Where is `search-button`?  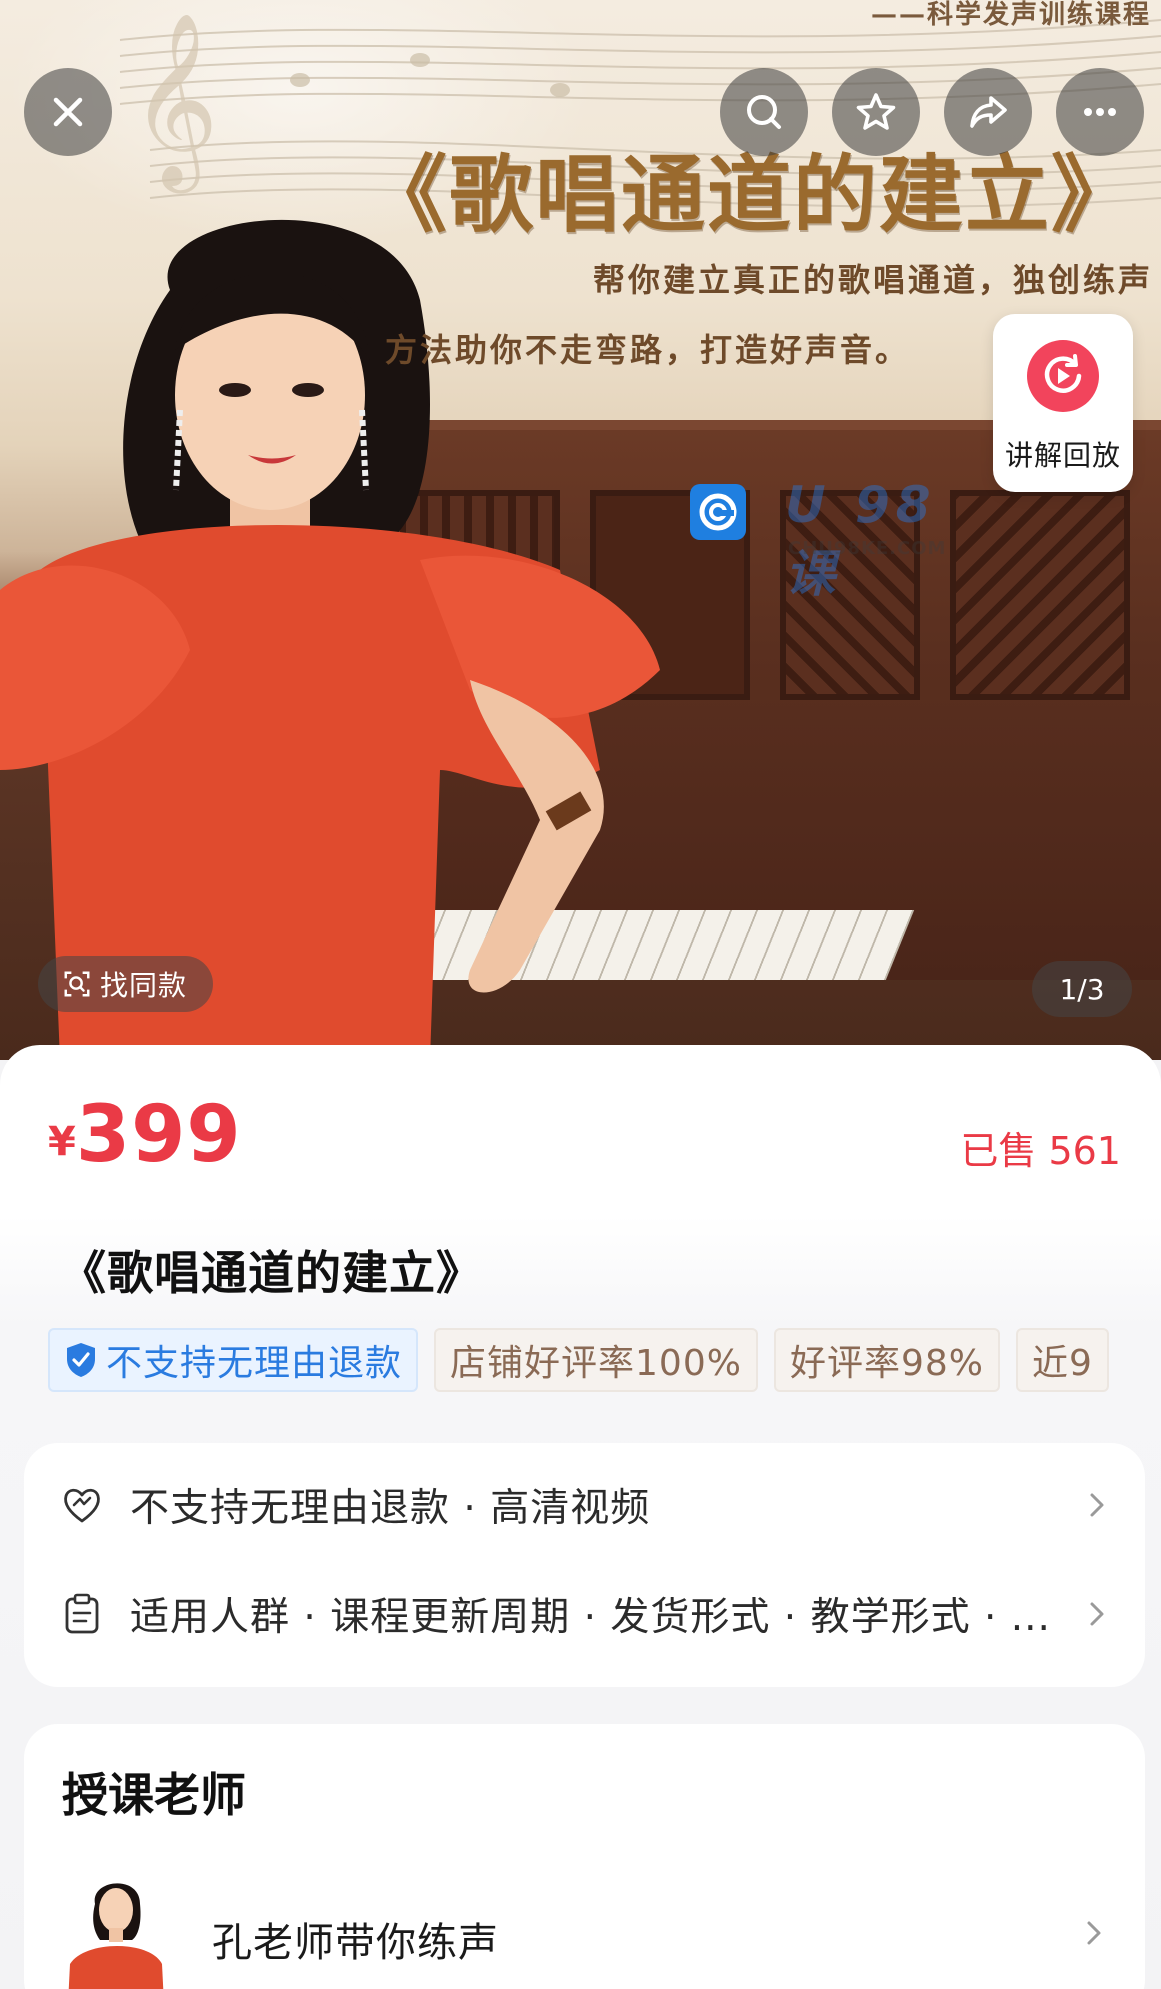 search-button is located at coordinates (764, 112).